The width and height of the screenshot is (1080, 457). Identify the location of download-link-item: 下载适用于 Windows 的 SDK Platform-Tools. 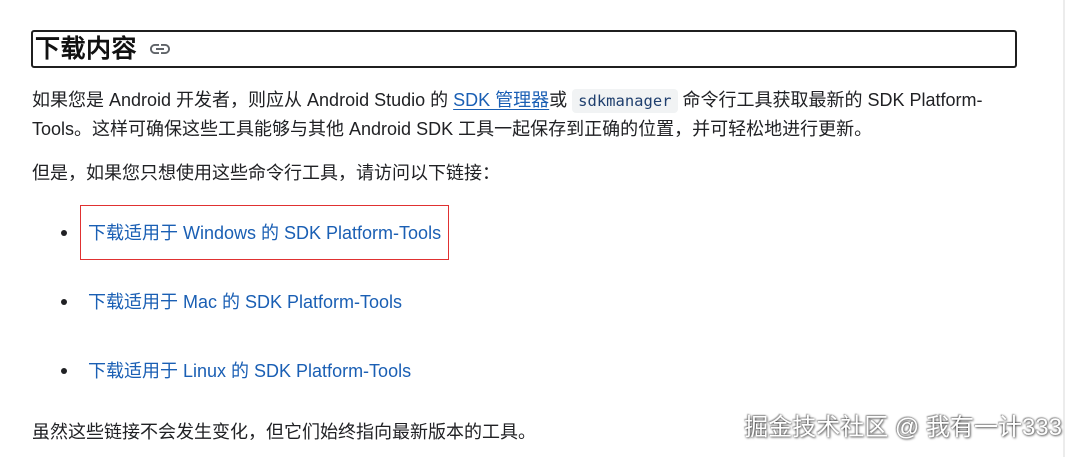
(366, 232).